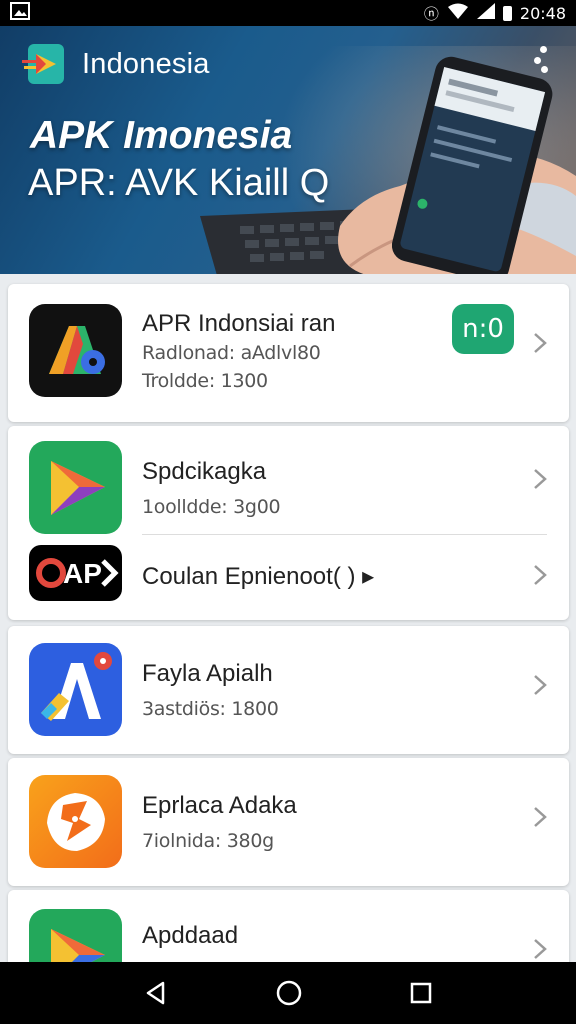 The height and width of the screenshot is (1024, 576). Describe the element at coordinates (205, 381) in the screenshot. I see `app-meta: Troldde: 1300` at that location.